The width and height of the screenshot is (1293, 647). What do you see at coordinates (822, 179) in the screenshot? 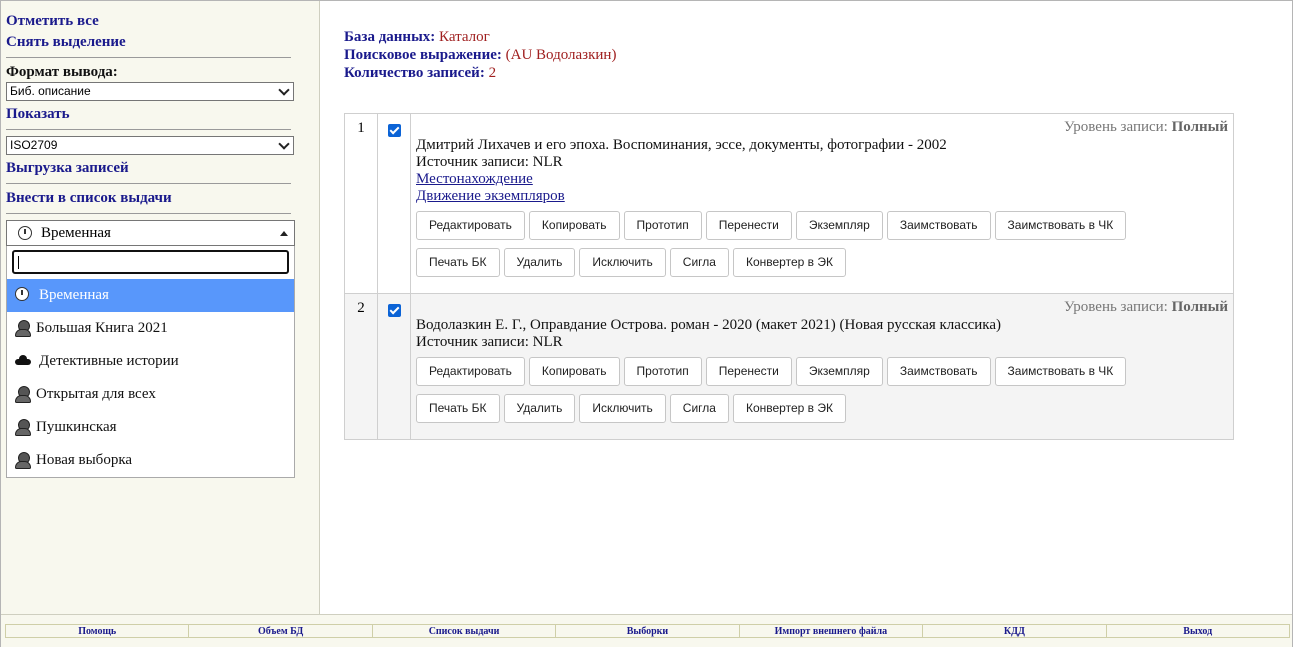
I see `location-link: Местонахождение` at bounding box center [822, 179].